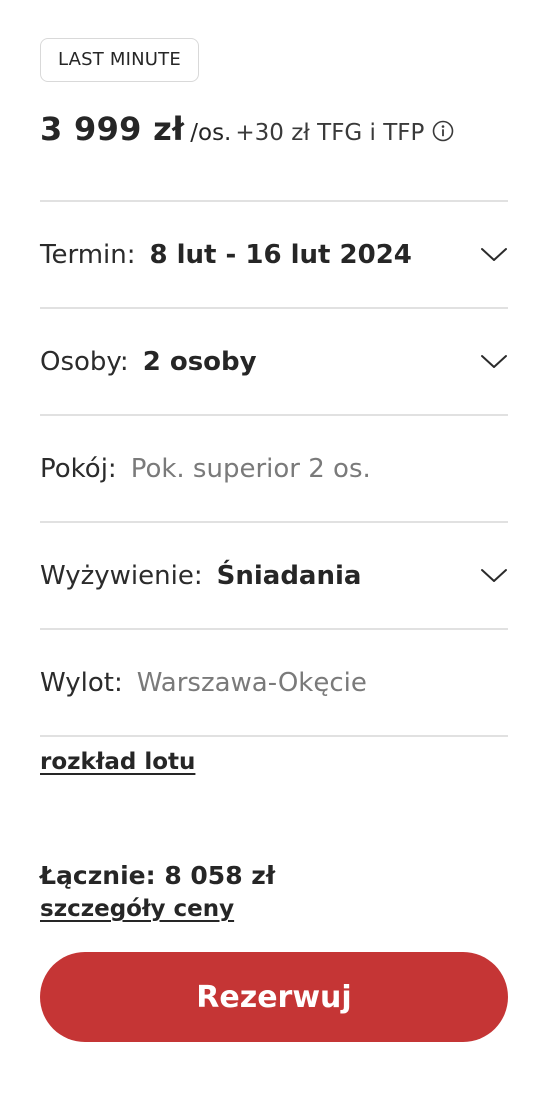 The height and width of the screenshot is (1096, 546). I want to click on room-field: Pokój: Pok. superior 2 os., so click(274, 468).